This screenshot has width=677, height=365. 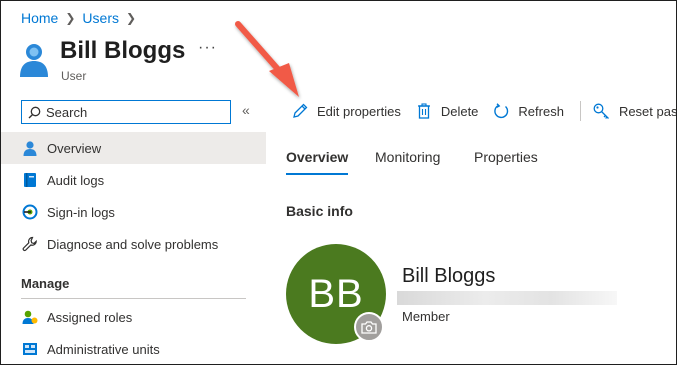 I want to click on roles-icon, so click(x=30, y=317).